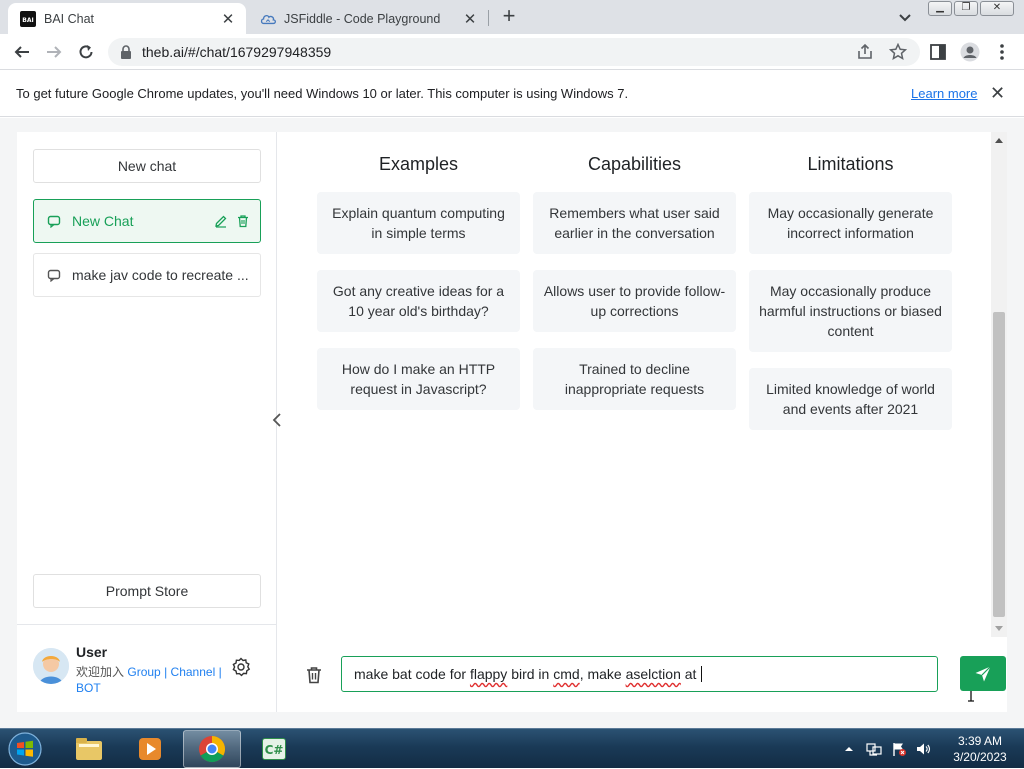  I want to click on input-text-misspelled: cmd, so click(566, 674).